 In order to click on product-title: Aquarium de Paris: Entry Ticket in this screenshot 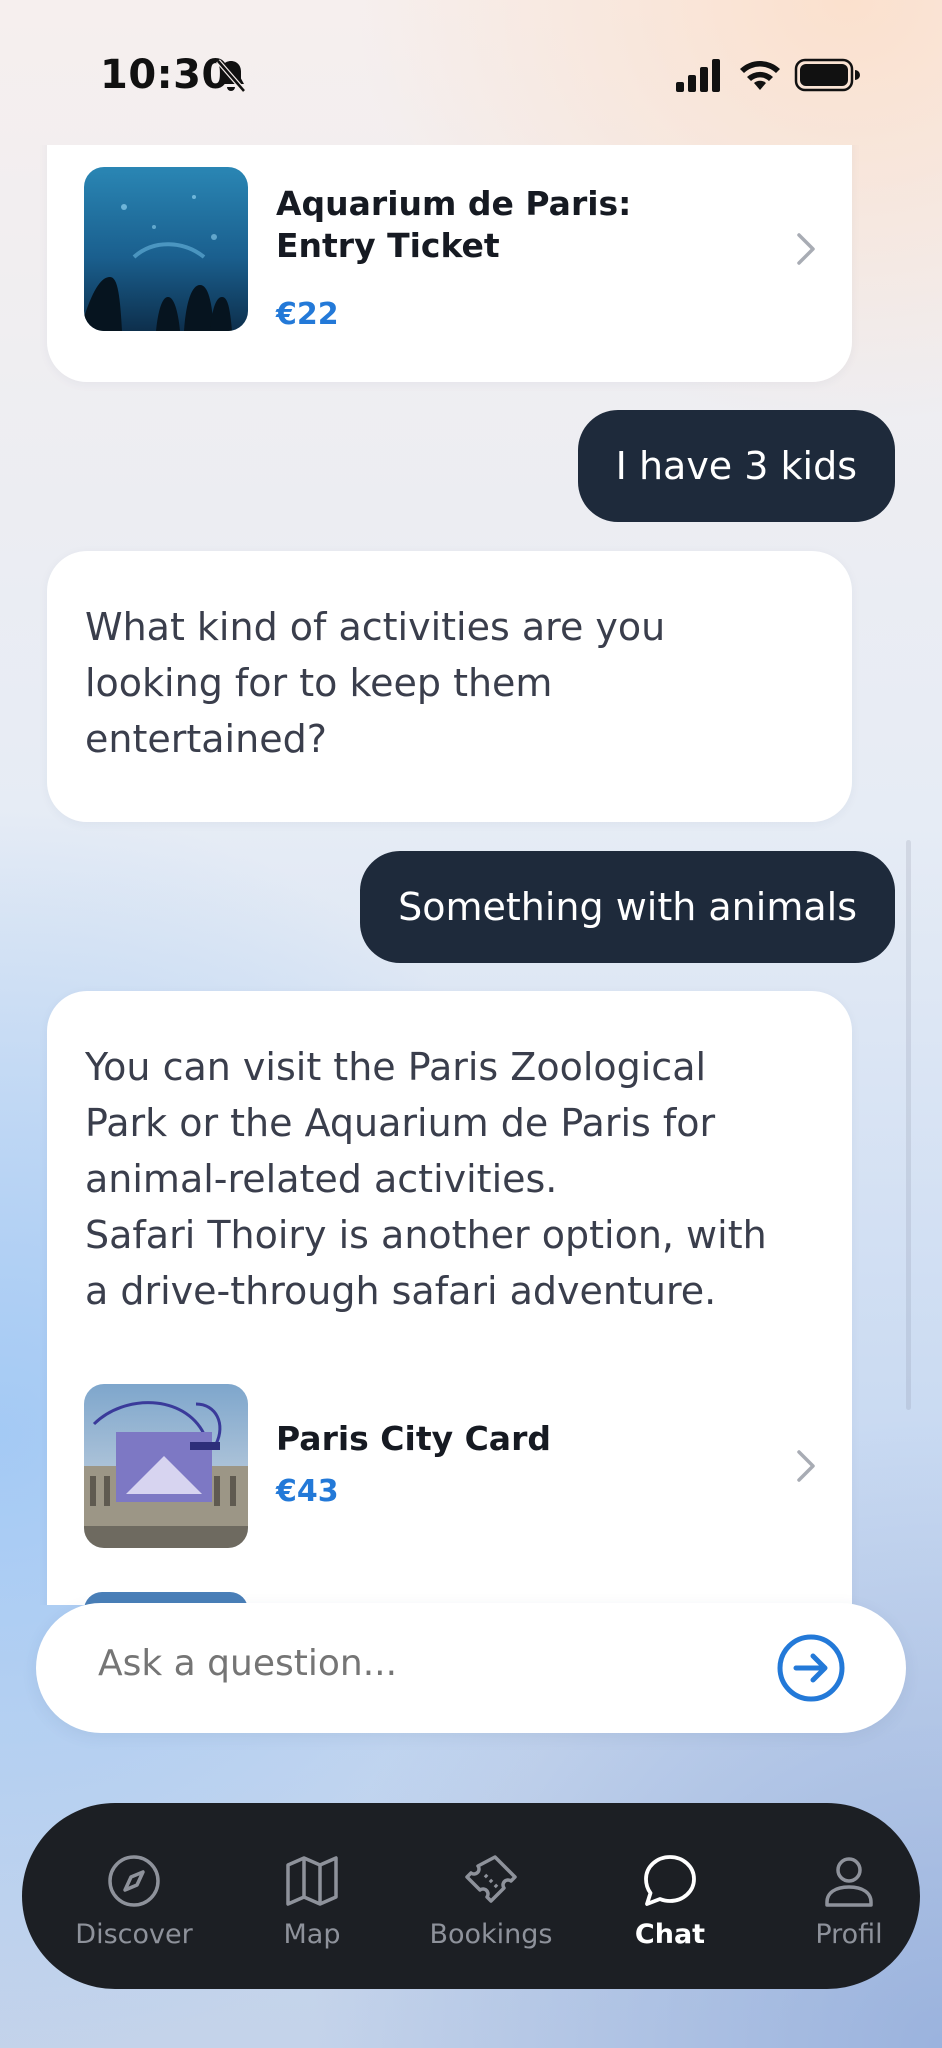, I will do `click(454, 224)`.